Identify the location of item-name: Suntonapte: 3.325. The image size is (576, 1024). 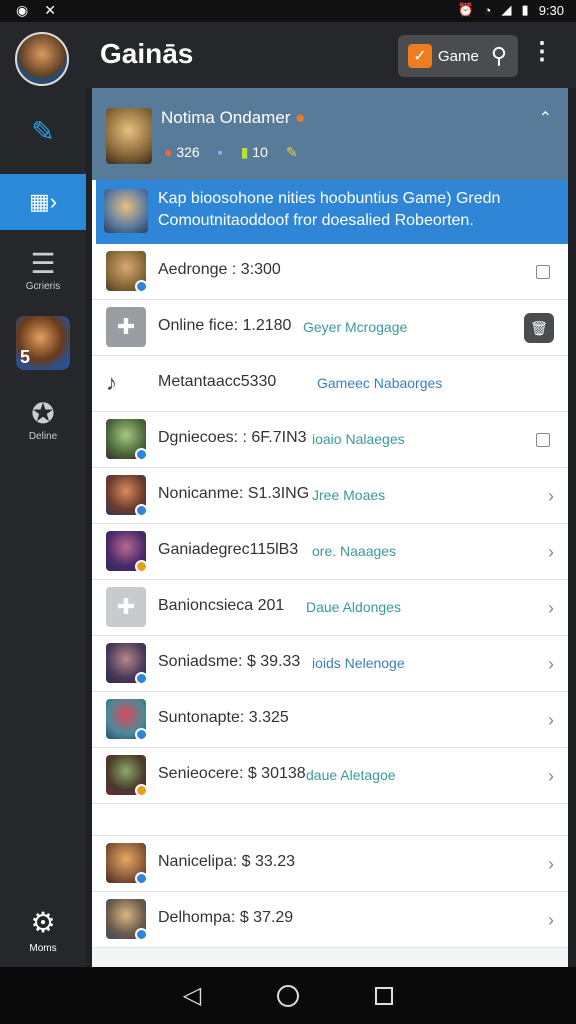
(223, 717).